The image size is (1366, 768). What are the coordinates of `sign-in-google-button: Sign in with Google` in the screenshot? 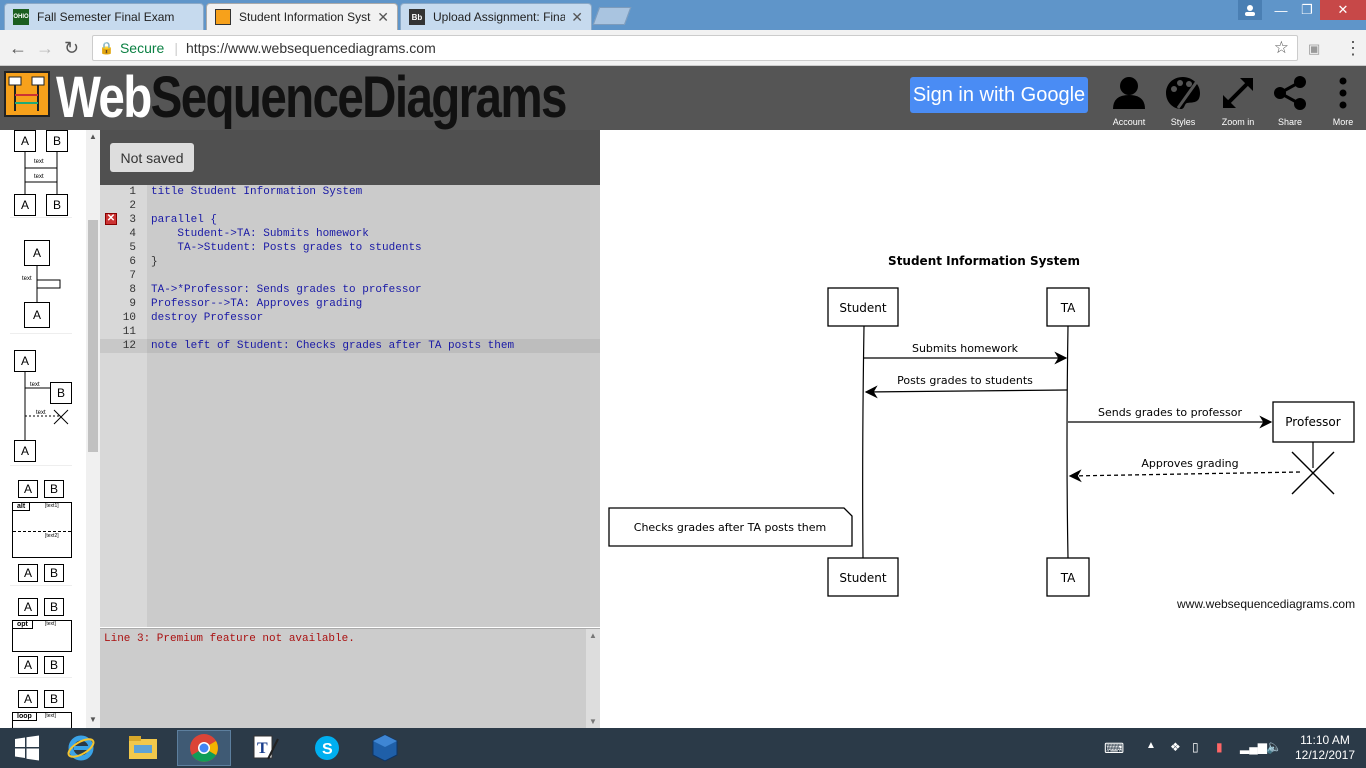 It's located at (999, 95).